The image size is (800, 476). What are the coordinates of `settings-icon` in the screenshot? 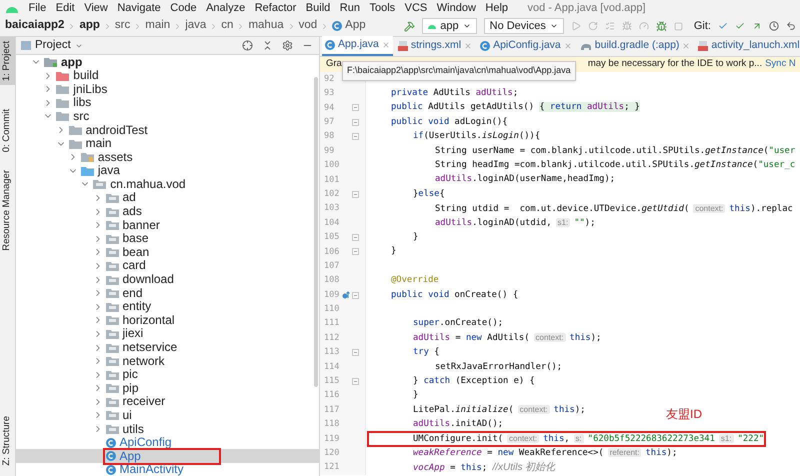 It's located at (287, 46).